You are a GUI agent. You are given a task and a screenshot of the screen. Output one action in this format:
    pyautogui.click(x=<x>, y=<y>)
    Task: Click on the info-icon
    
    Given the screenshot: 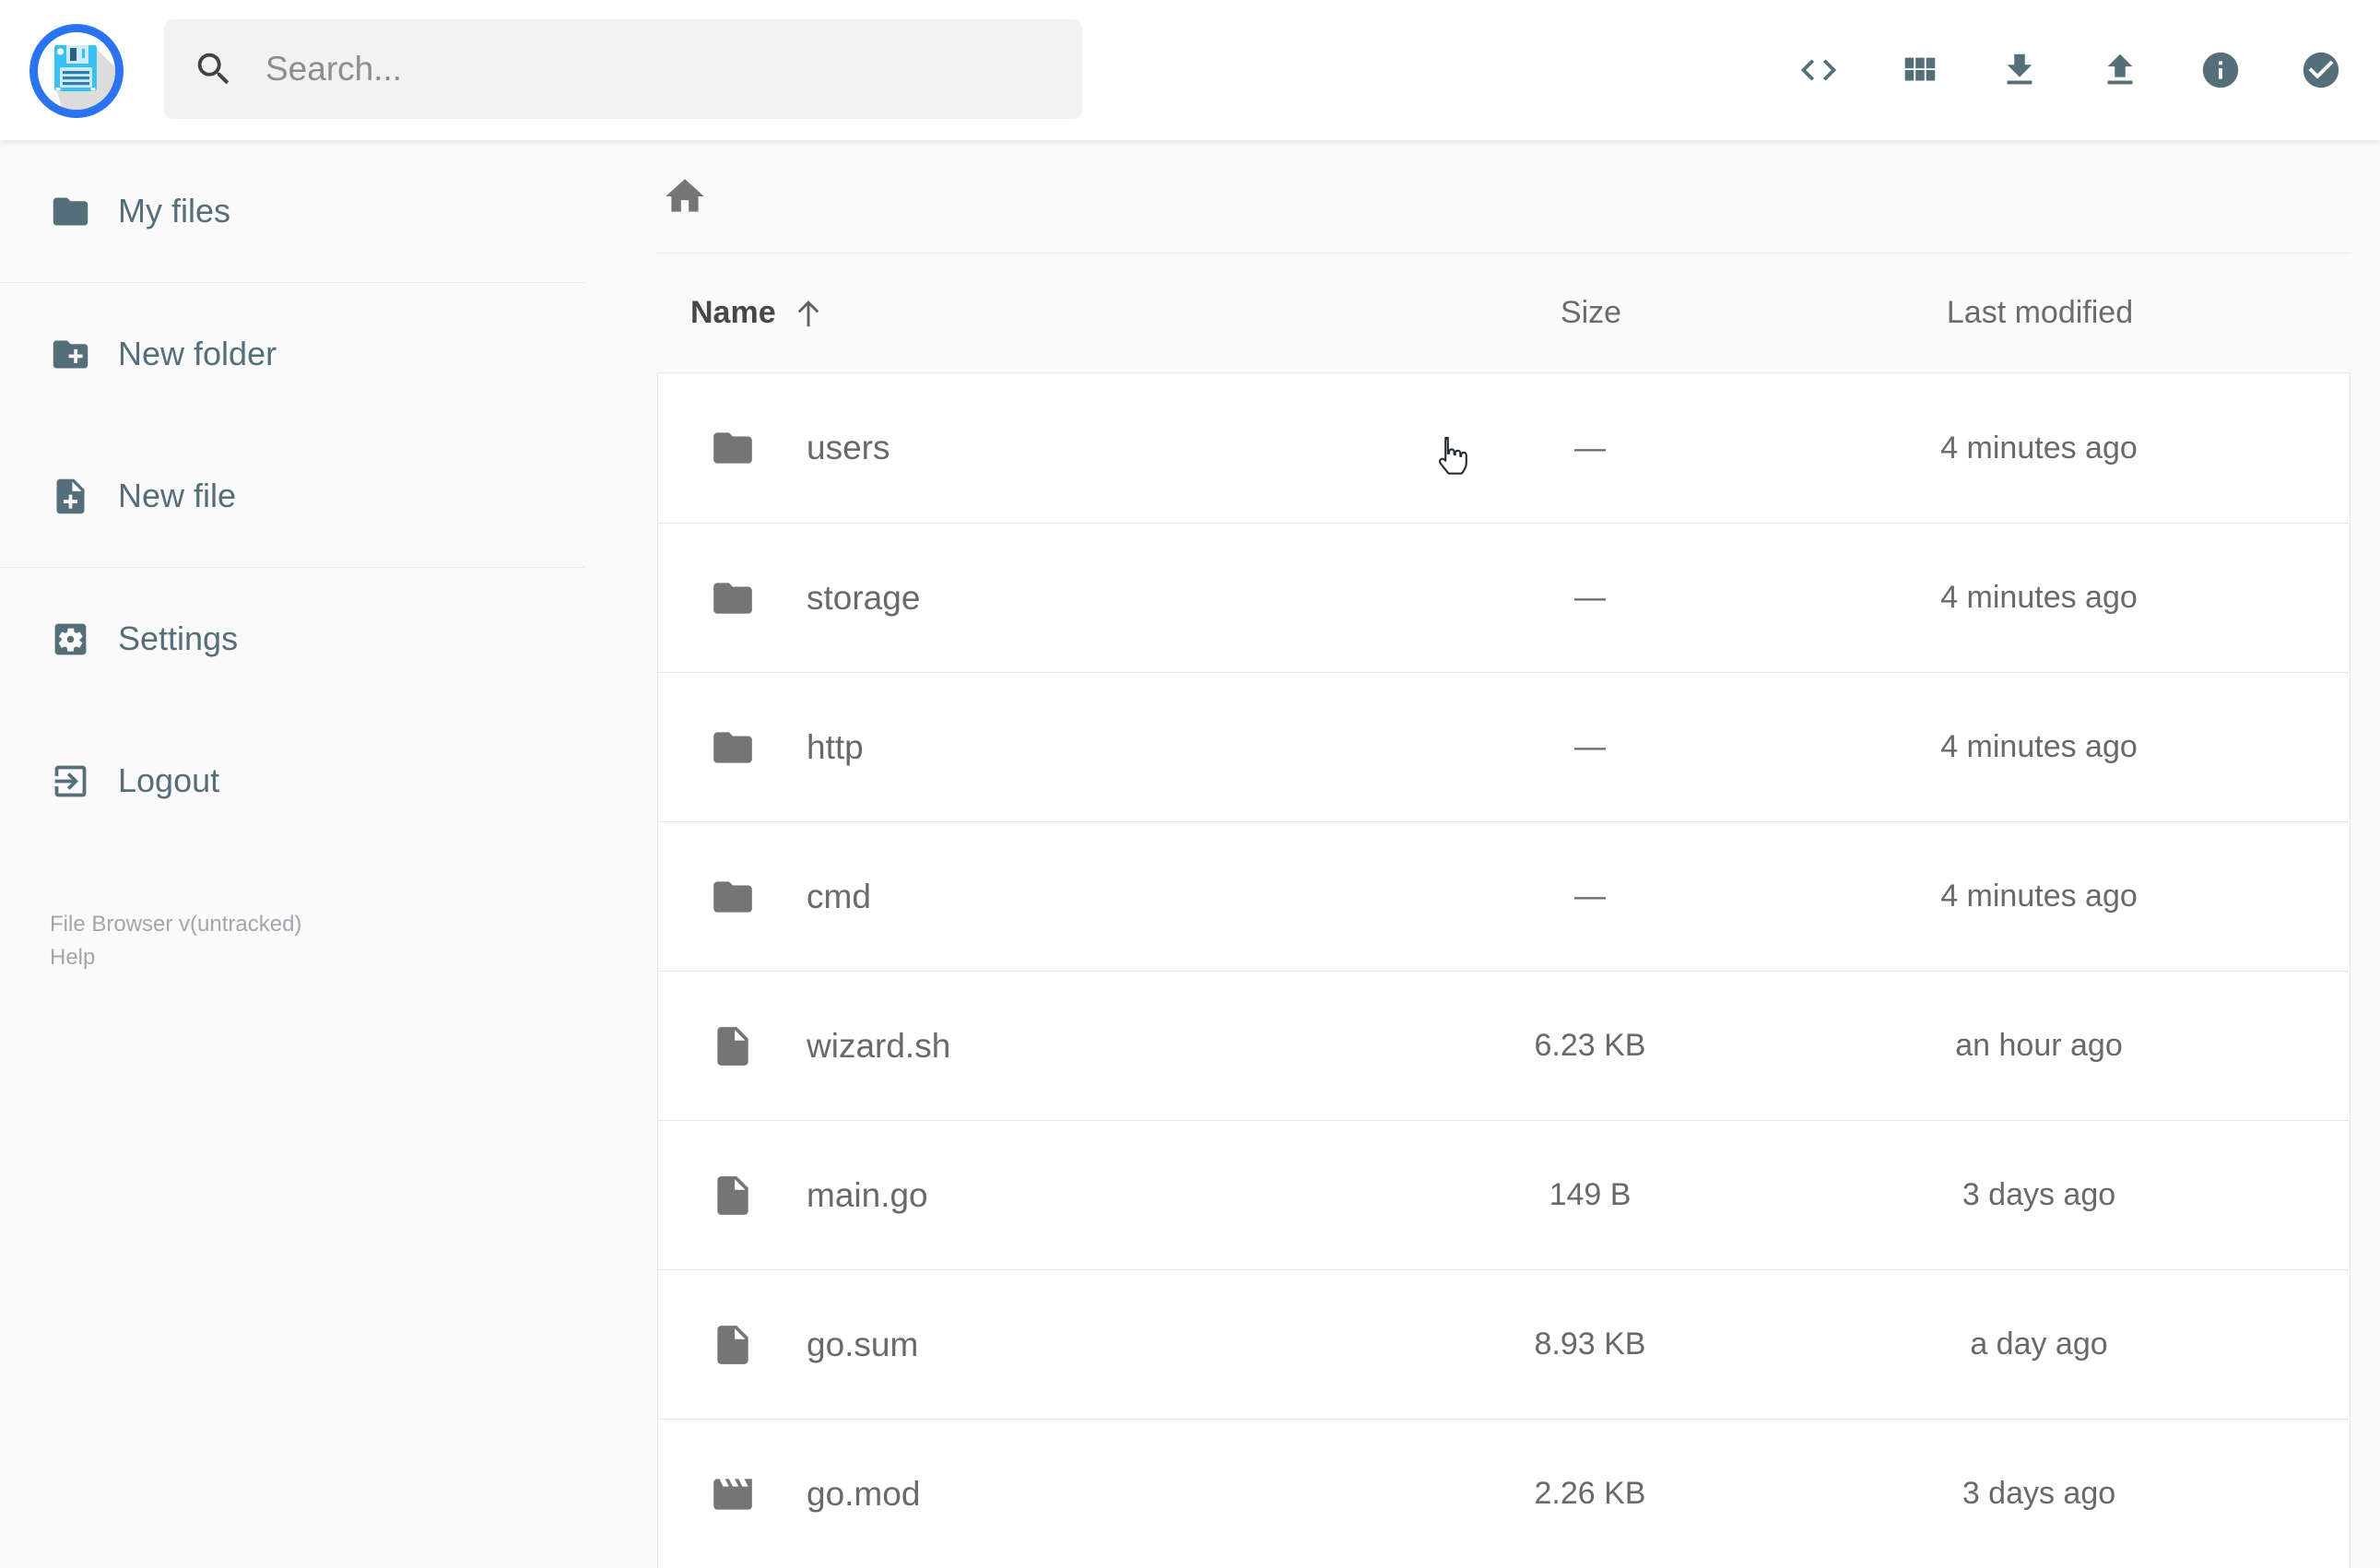 What is the action you would take?
    pyautogui.click(x=2220, y=70)
    